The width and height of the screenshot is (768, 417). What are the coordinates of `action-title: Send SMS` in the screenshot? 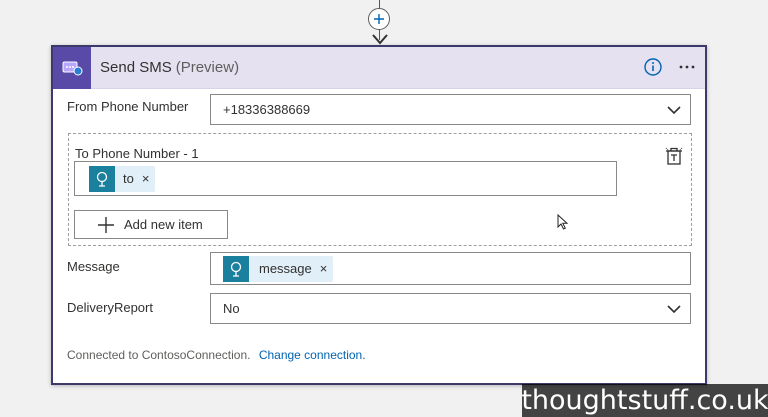 It's located at (136, 67).